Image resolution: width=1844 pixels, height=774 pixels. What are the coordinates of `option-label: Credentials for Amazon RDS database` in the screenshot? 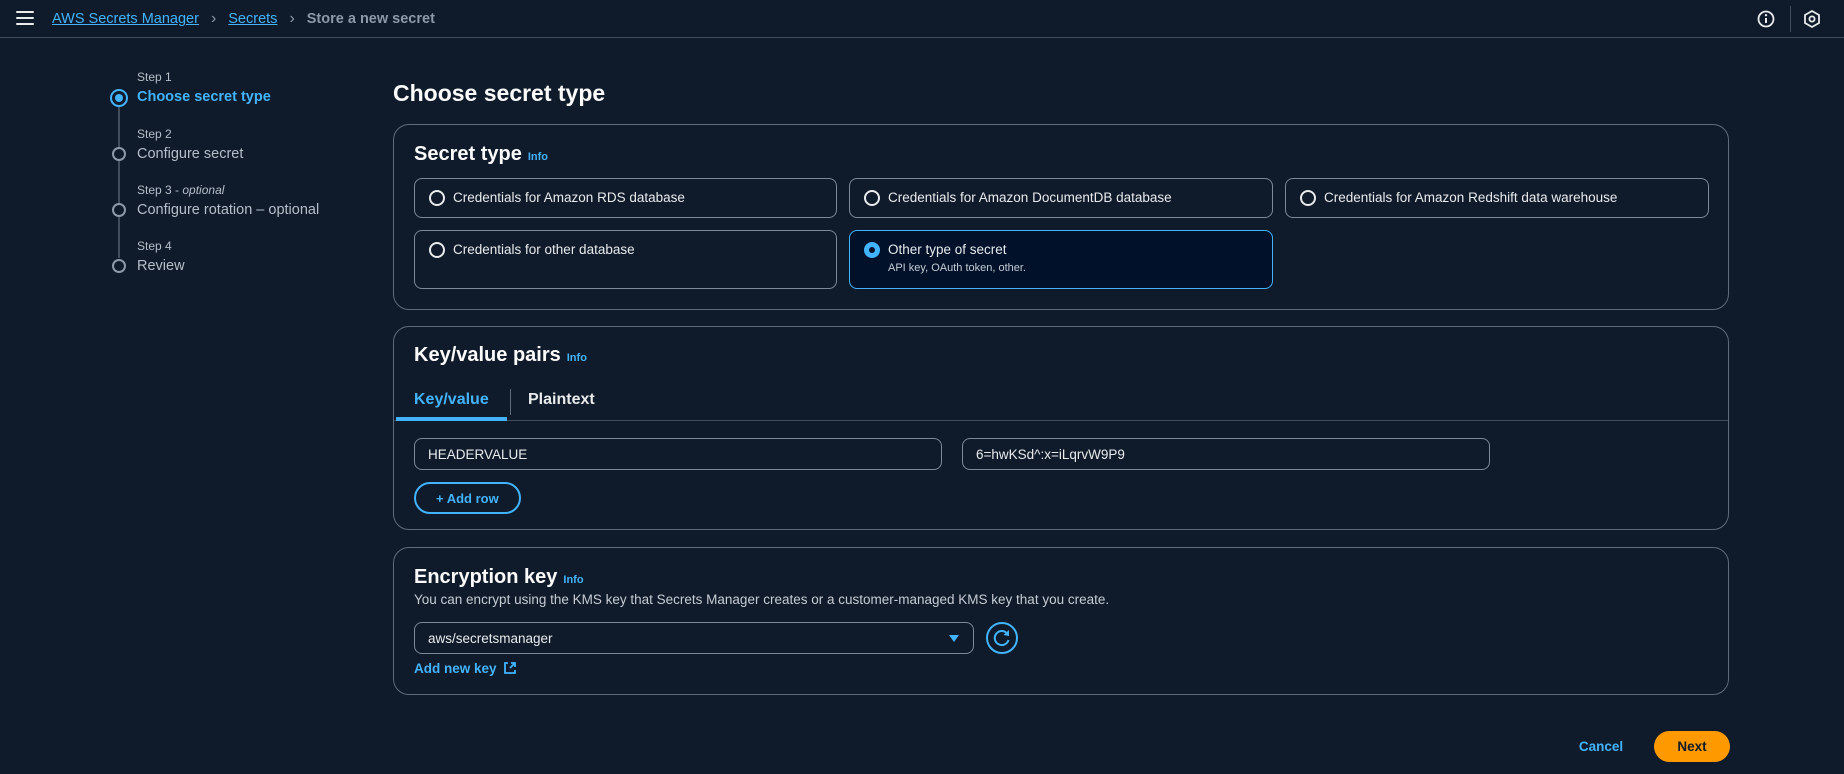 It's located at (569, 197).